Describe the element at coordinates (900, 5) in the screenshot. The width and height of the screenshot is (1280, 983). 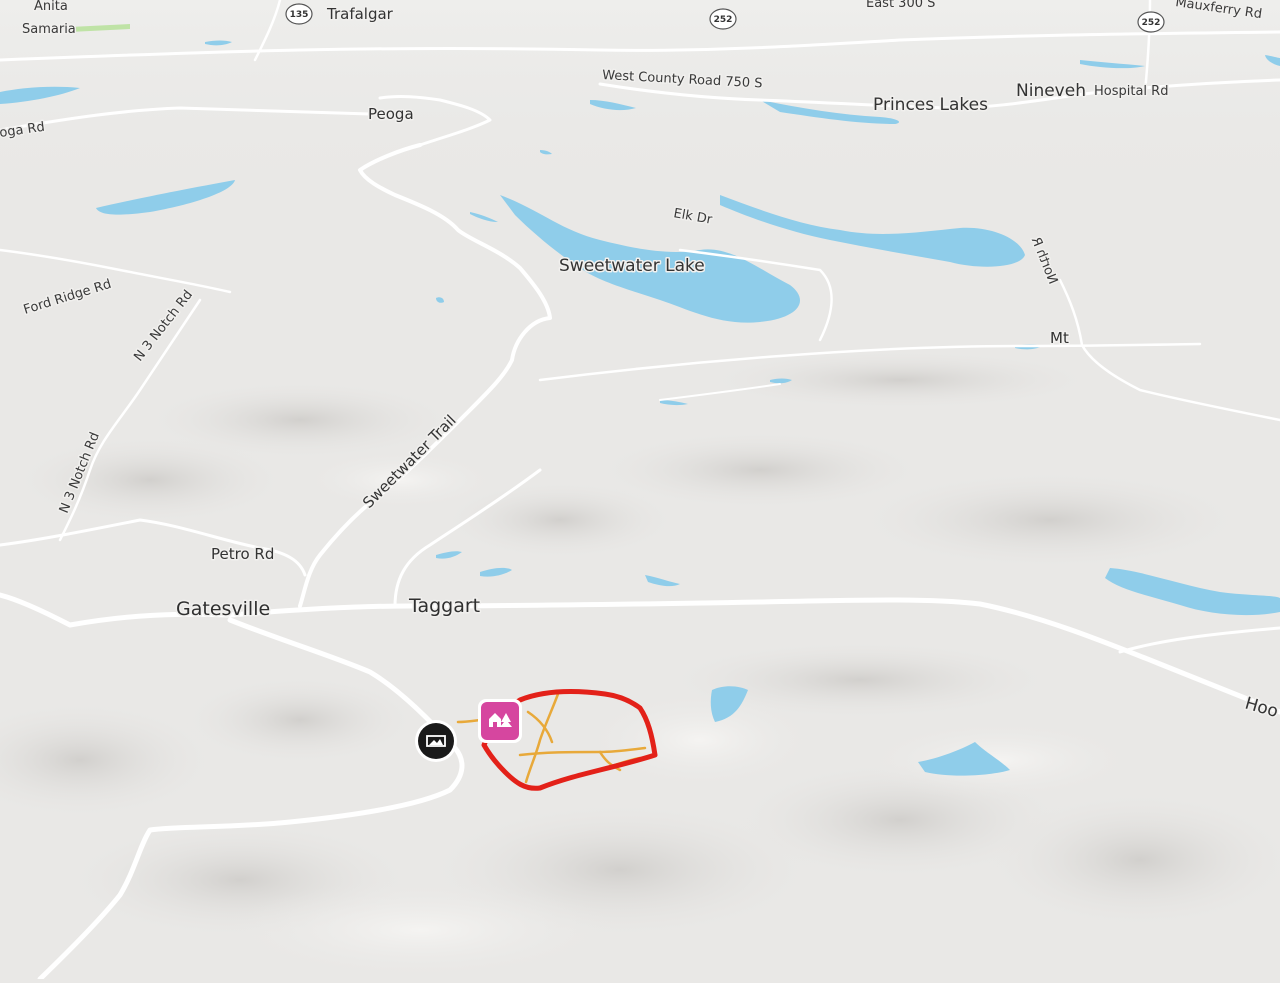
I see `road-label-east-300-s: East 300 S` at that location.